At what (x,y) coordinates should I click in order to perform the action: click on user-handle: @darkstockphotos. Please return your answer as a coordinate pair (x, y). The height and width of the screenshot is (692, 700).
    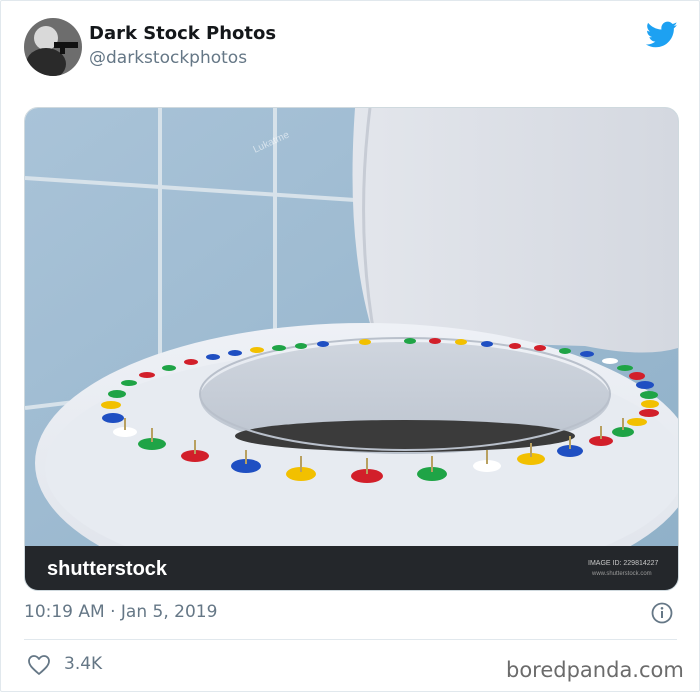
    Looking at the image, I should click on (168, 58).